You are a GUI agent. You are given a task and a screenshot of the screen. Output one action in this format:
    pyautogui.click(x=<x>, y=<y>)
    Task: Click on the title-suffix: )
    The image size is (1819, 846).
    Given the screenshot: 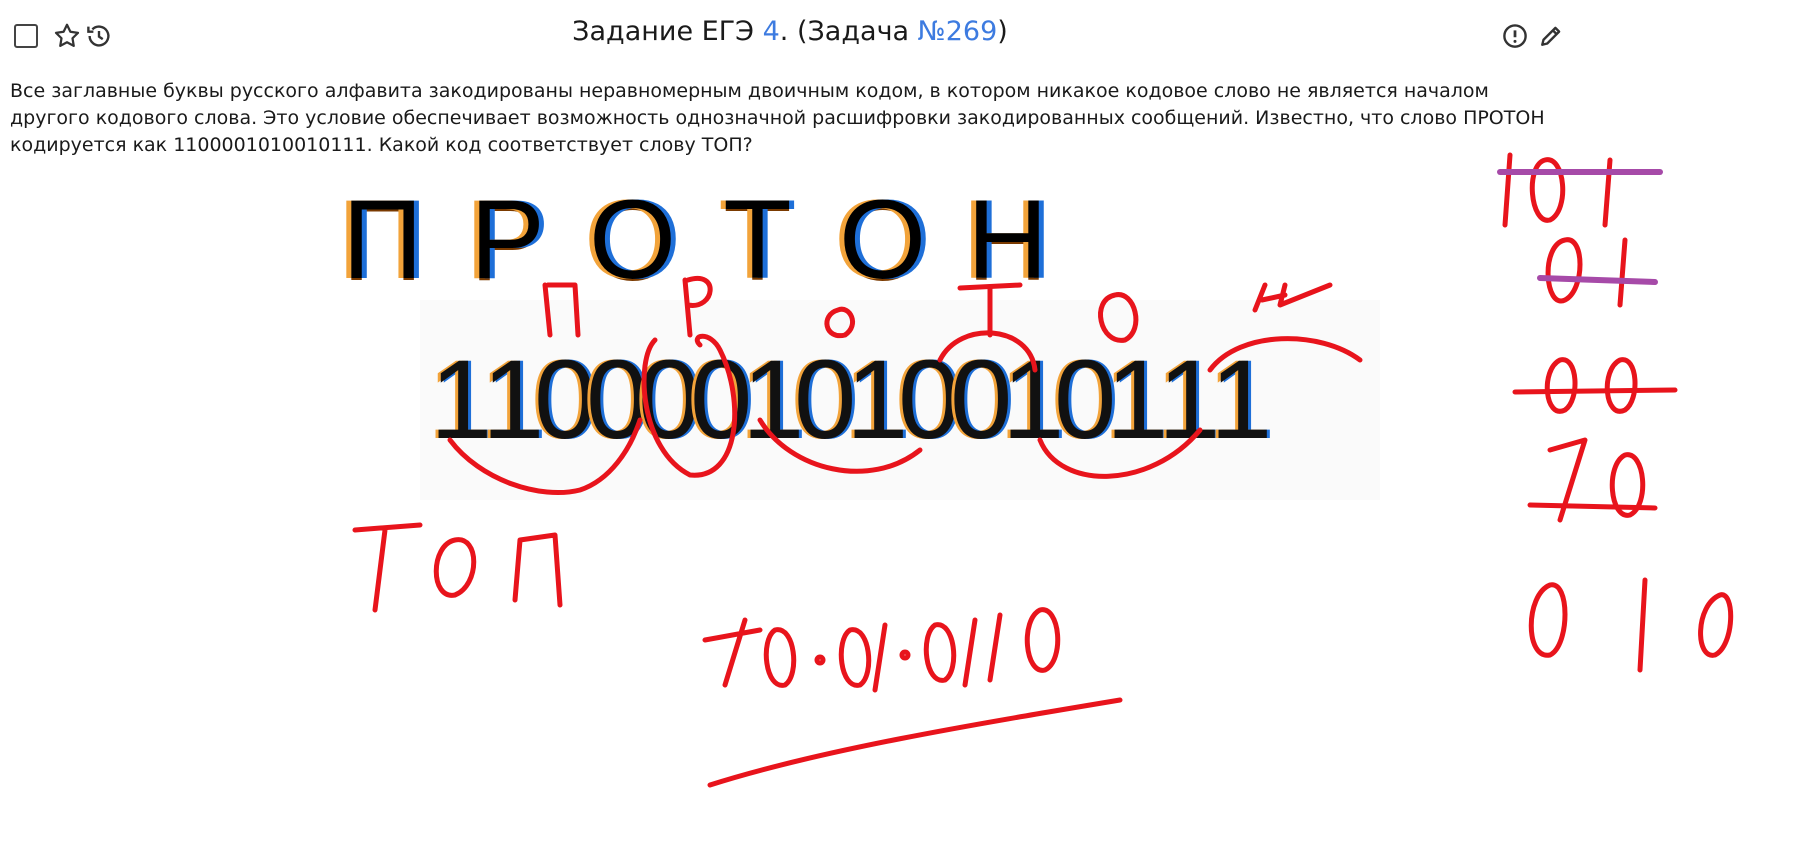 What is the action you would take?
    pyautogui.click(x=1002, y=31)
    